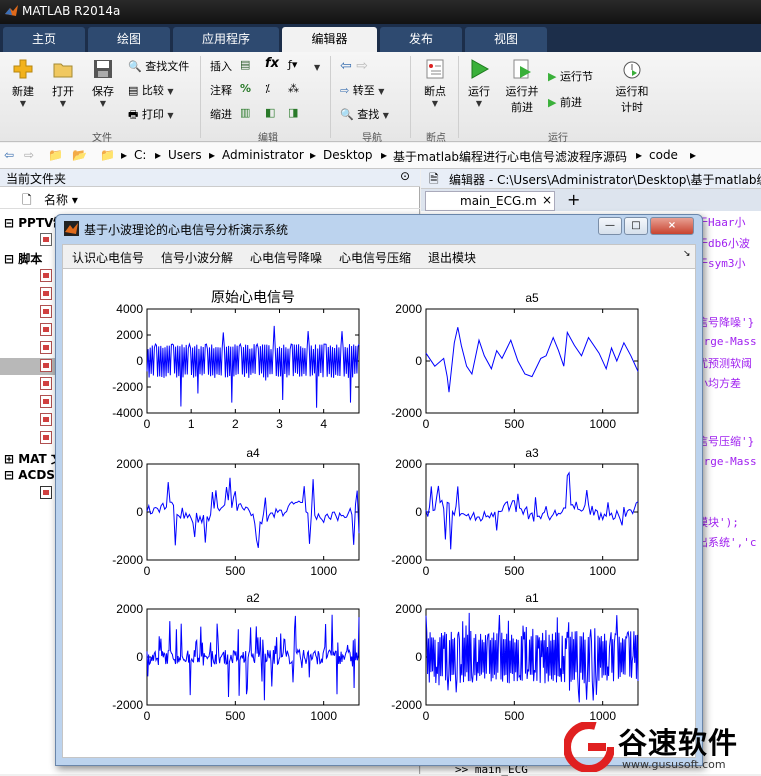 Image resolution: width=761 pixels, height=776 pixels. Describe the element at coordinates (375, 257) in the screenshot. I see `menu-ecg-compress: 心电信号压缩` at that location.